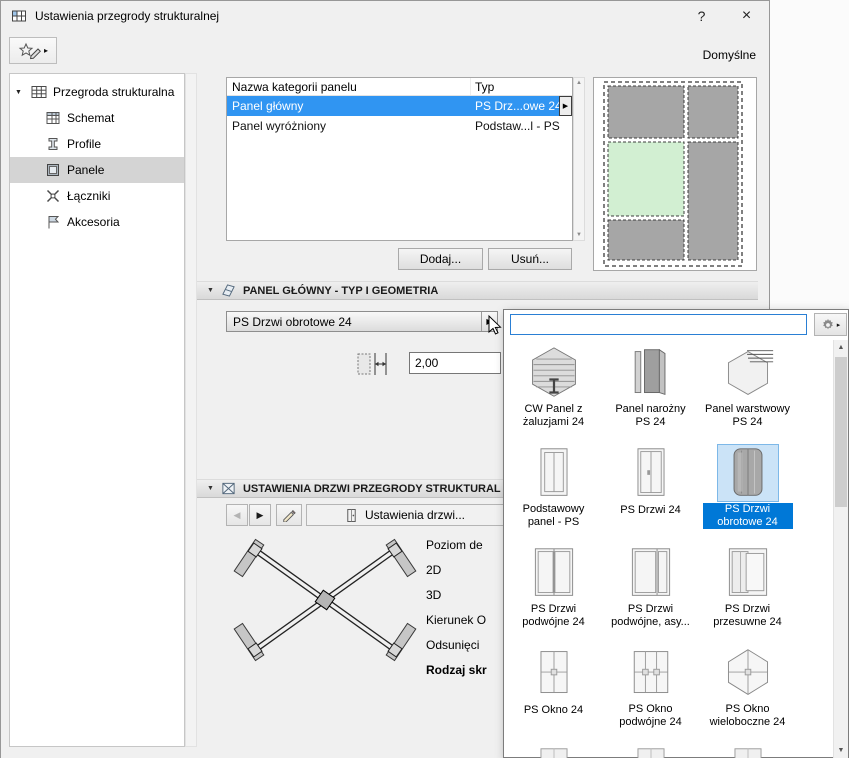  I want to click on gear-icon, so click(828, 325).